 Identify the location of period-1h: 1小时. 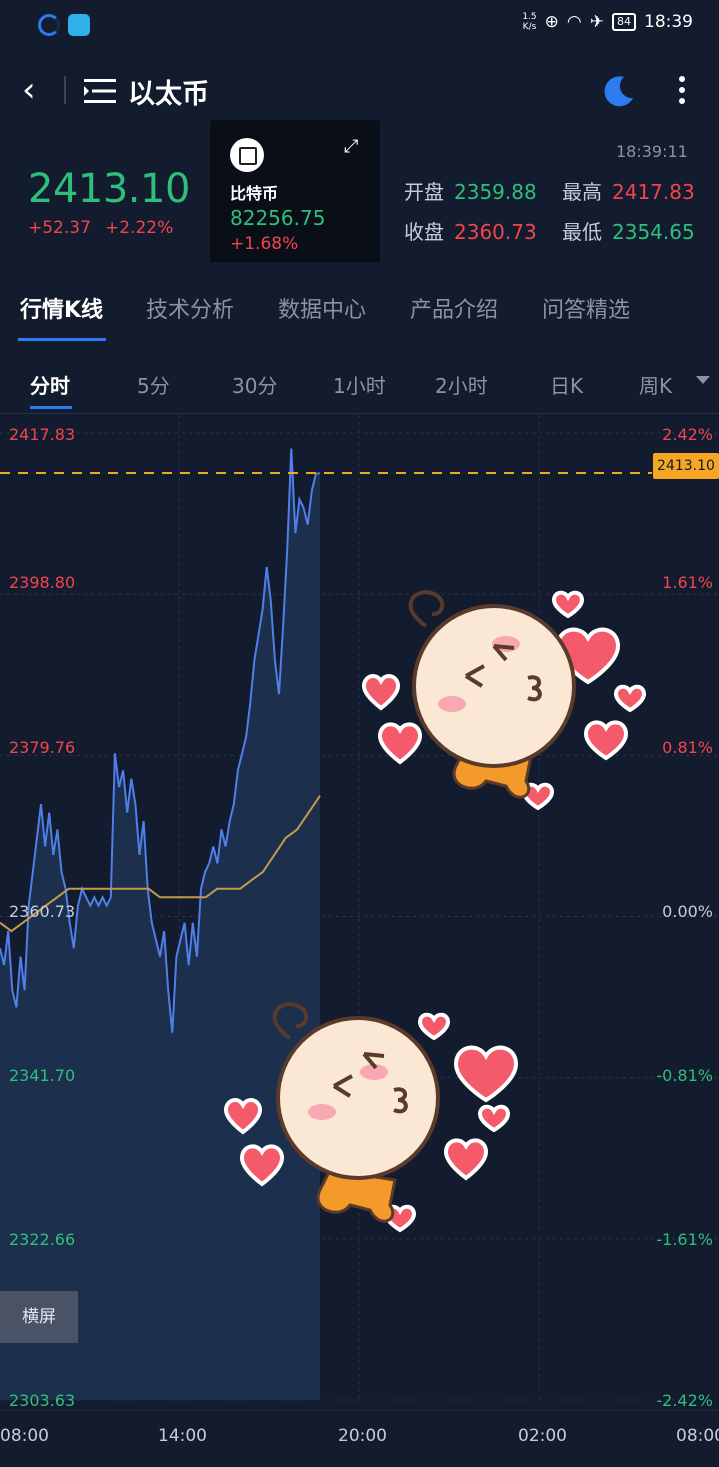
(359, 384).